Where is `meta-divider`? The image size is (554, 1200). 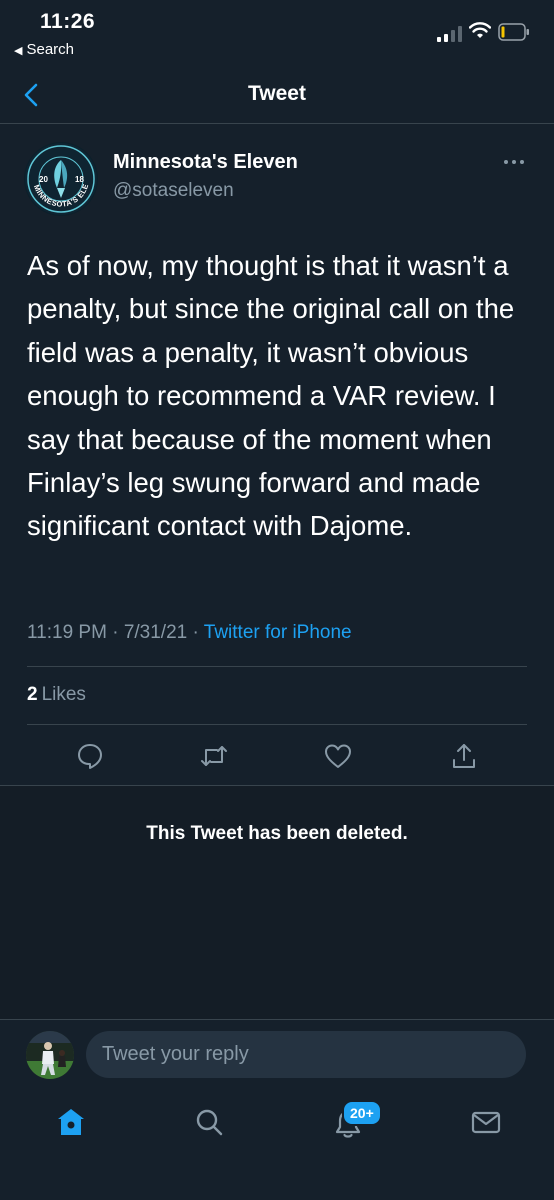 meta-divider is located at coordinates (277, 666).